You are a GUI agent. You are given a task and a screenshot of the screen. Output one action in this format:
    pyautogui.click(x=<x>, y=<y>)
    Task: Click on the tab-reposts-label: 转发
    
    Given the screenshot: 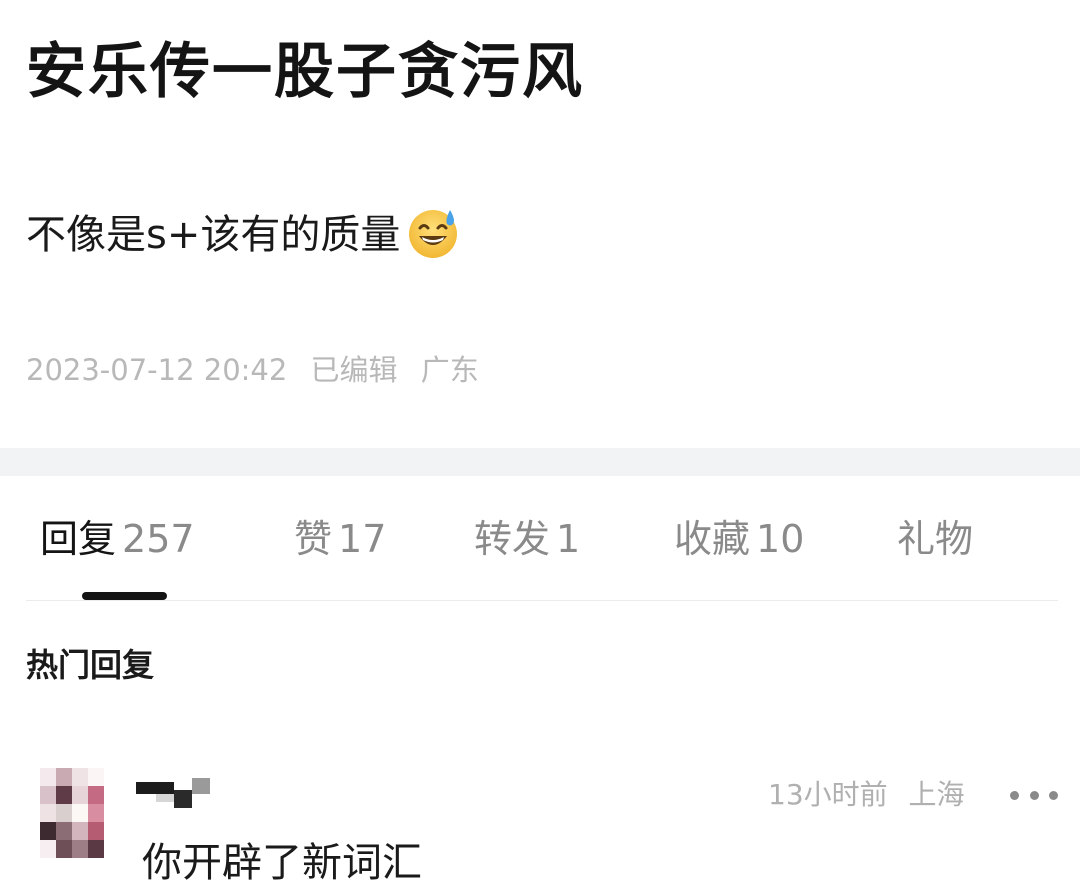 What is the action you would take?
    pyautogui.click(x=512, y=539)
    